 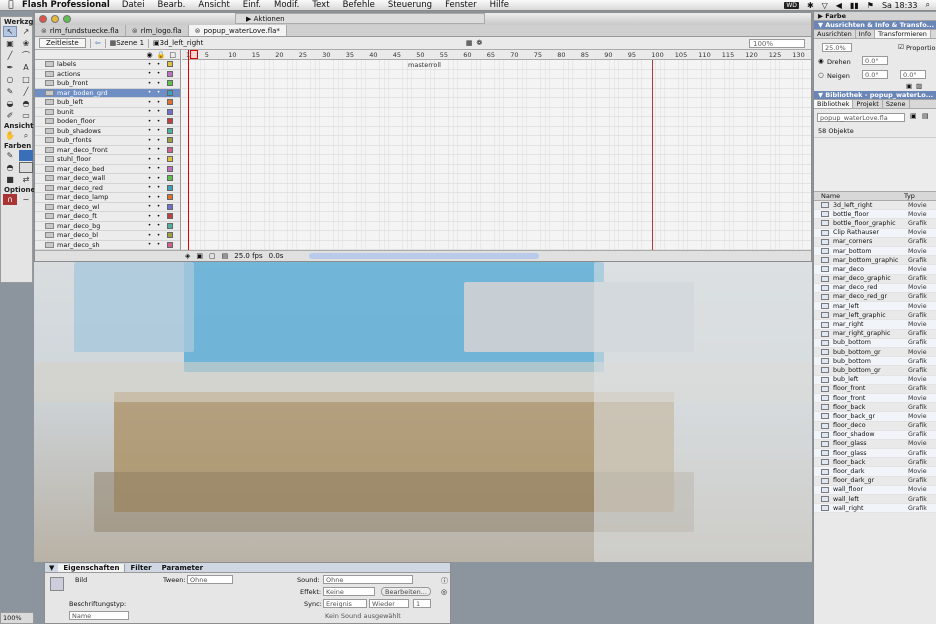 What do you see at coordinates (875, 353) in the screenshot?
I see `library-item: bub_bottom_gr Movie` at bounding box center [875, 353].